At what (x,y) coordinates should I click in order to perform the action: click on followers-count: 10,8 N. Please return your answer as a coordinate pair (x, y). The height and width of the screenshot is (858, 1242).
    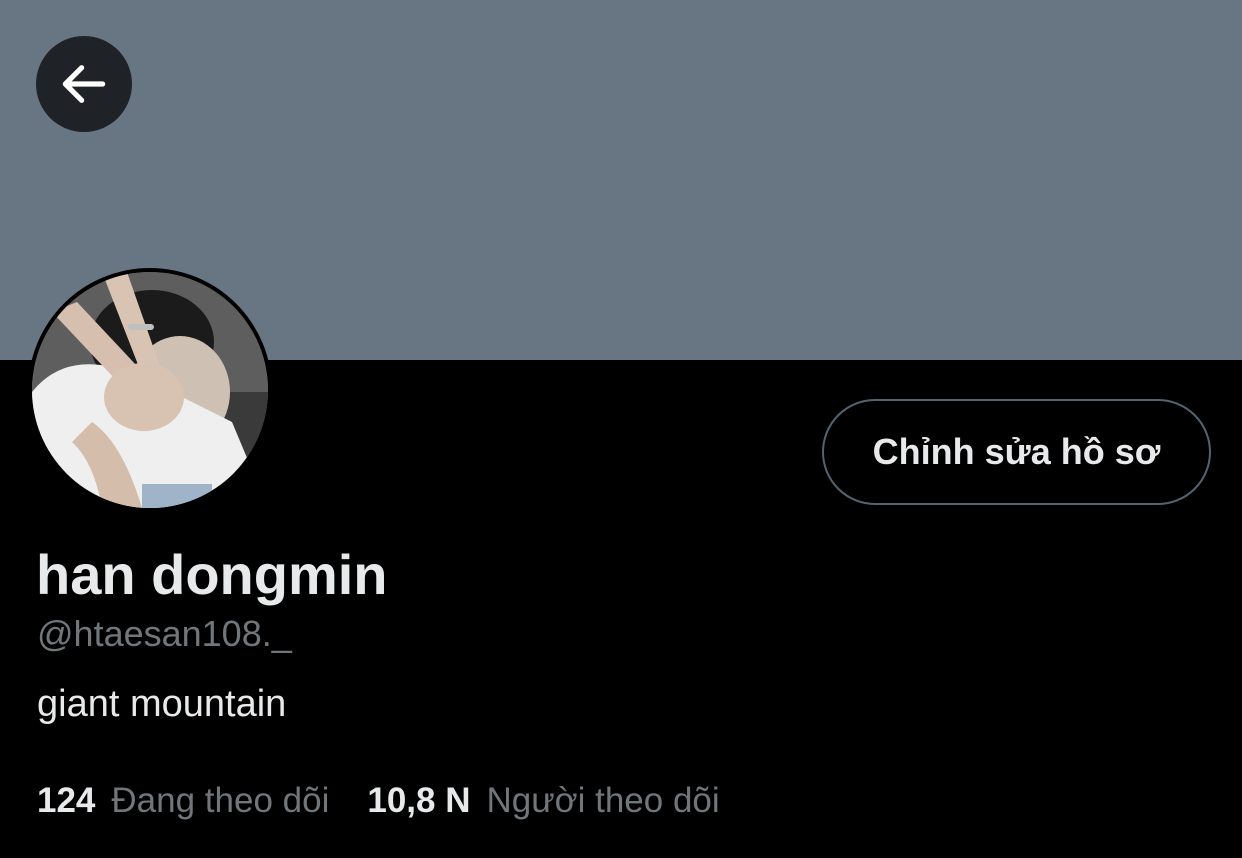
    Looking at the image, I should click on (419, 800).